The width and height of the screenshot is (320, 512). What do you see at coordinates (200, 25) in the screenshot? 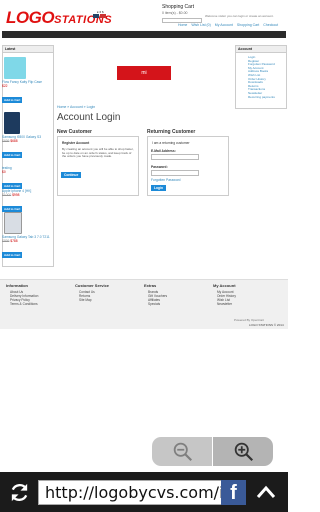
I see `top-link-wishlist: Wish List (0)` at bounding box center [200, 25].